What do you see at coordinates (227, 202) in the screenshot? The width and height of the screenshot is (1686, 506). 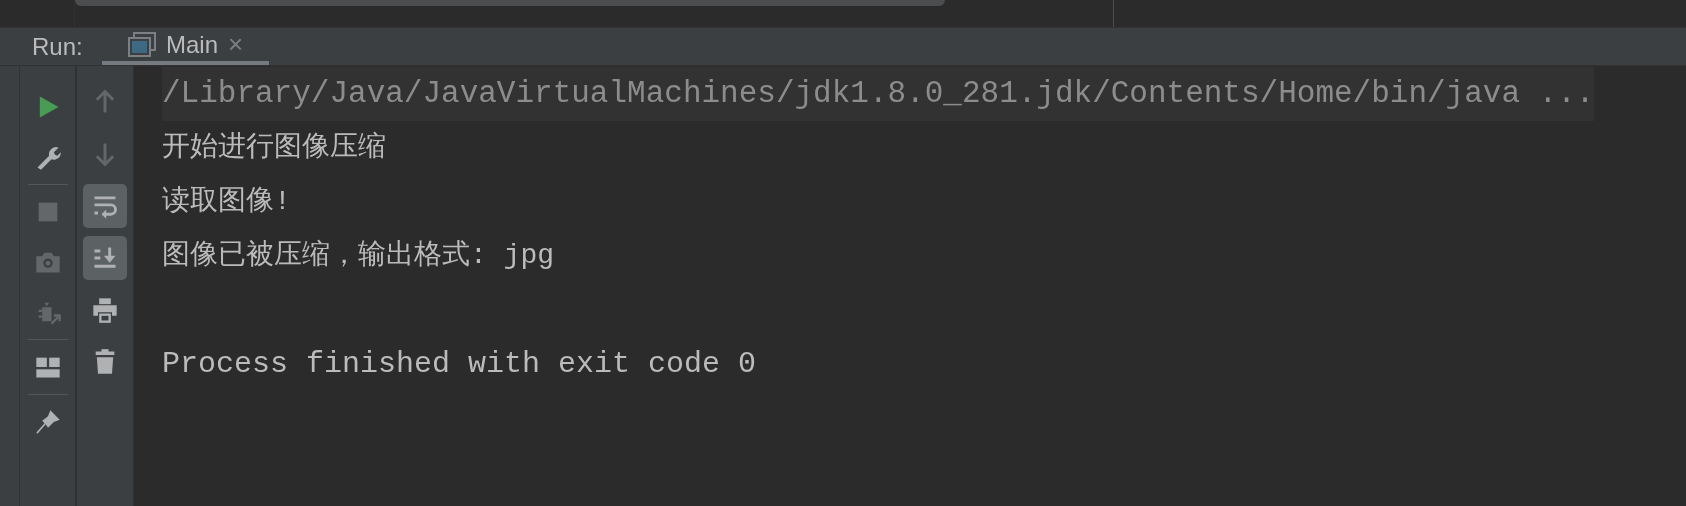 I see `output-line: 读取图像!` at bounding box center [227, 202].